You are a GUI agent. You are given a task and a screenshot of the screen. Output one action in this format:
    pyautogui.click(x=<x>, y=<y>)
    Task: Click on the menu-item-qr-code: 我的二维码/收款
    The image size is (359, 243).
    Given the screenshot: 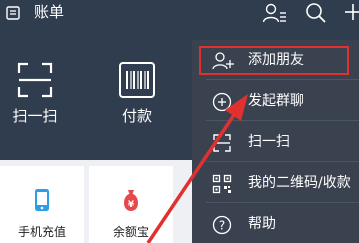 What is the action you would take?
    pyautogui.click(x=275, y=183)
    